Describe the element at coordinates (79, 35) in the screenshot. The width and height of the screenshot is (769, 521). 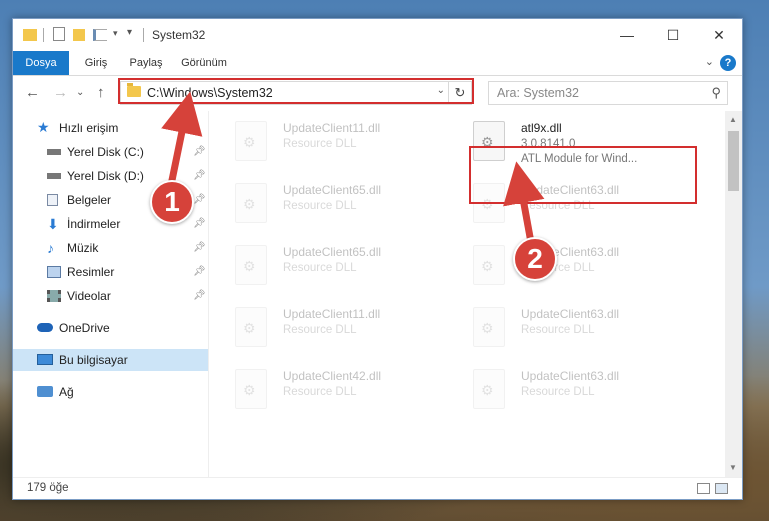
I see `new-folder-icon` at that location.